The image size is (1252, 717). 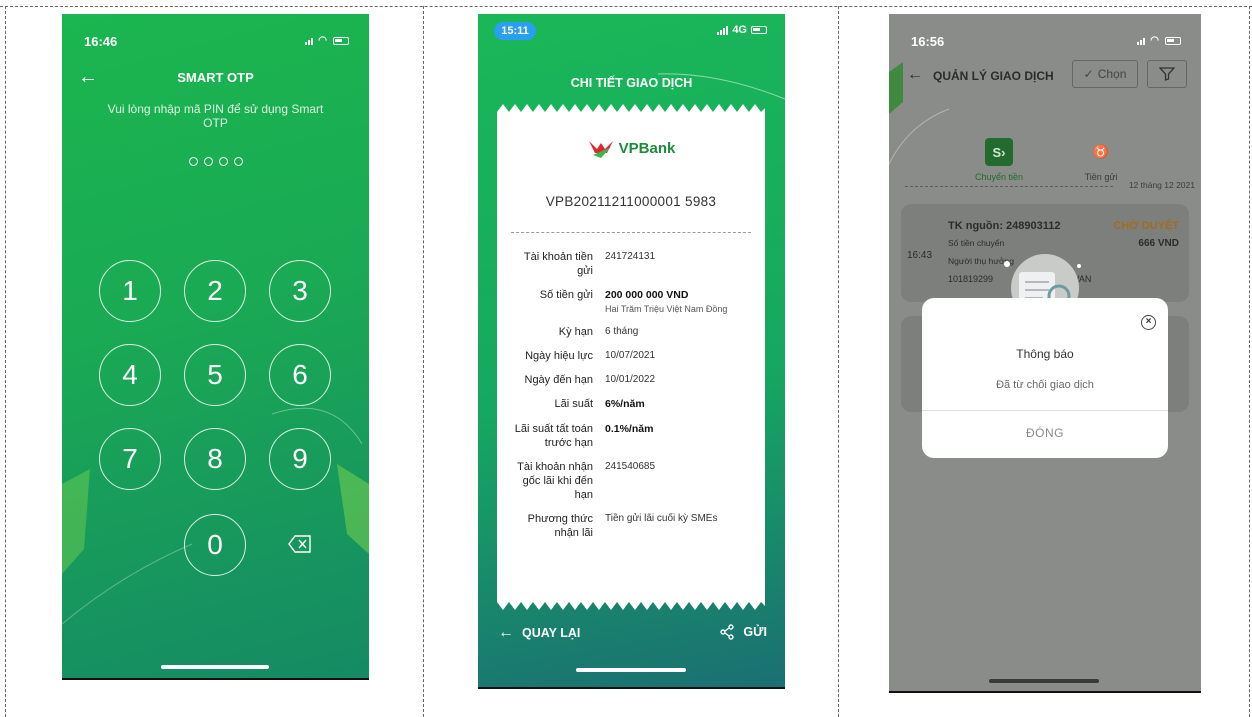 I want to click on receipt-edge-top, so click(x=631, y=108).